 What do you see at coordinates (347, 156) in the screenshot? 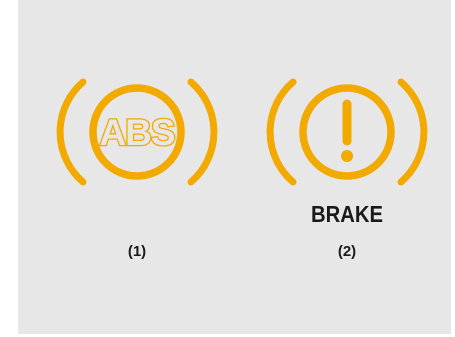
I see `exclamation-dot` at bounding box center [347, 156].